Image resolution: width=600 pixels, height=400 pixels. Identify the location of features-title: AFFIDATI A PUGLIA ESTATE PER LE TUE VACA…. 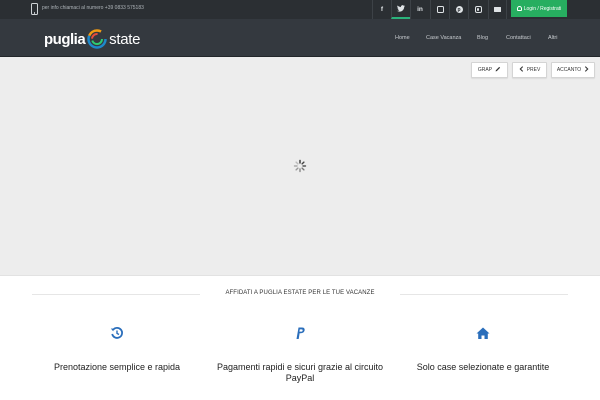
(300, 293).